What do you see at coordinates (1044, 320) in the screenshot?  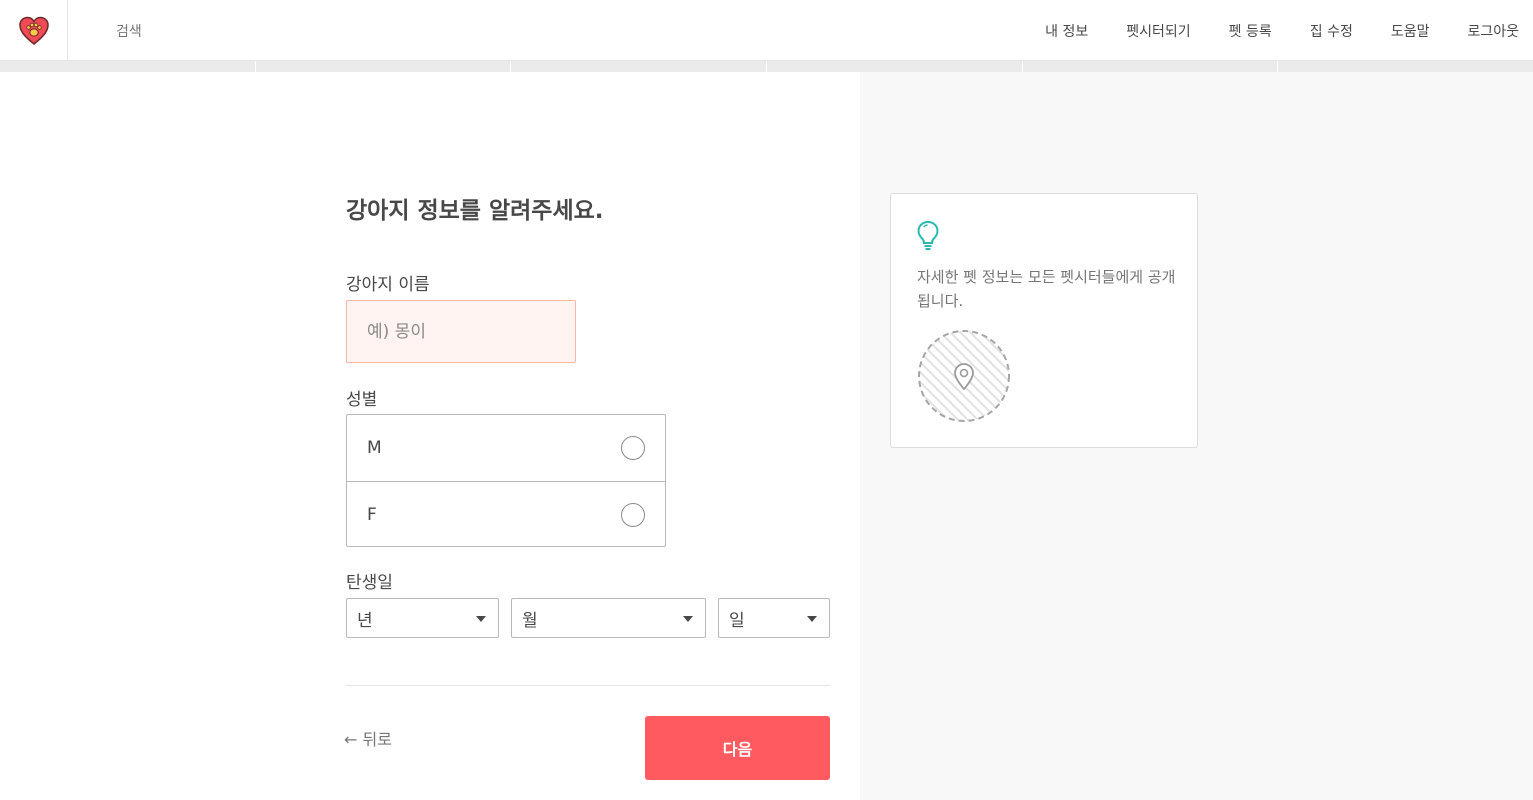 I see `info-tip-card: 자세한 펫 정보는 모든 펫시터들에게 공개됩니다.` at bounding box center [1044, 320].